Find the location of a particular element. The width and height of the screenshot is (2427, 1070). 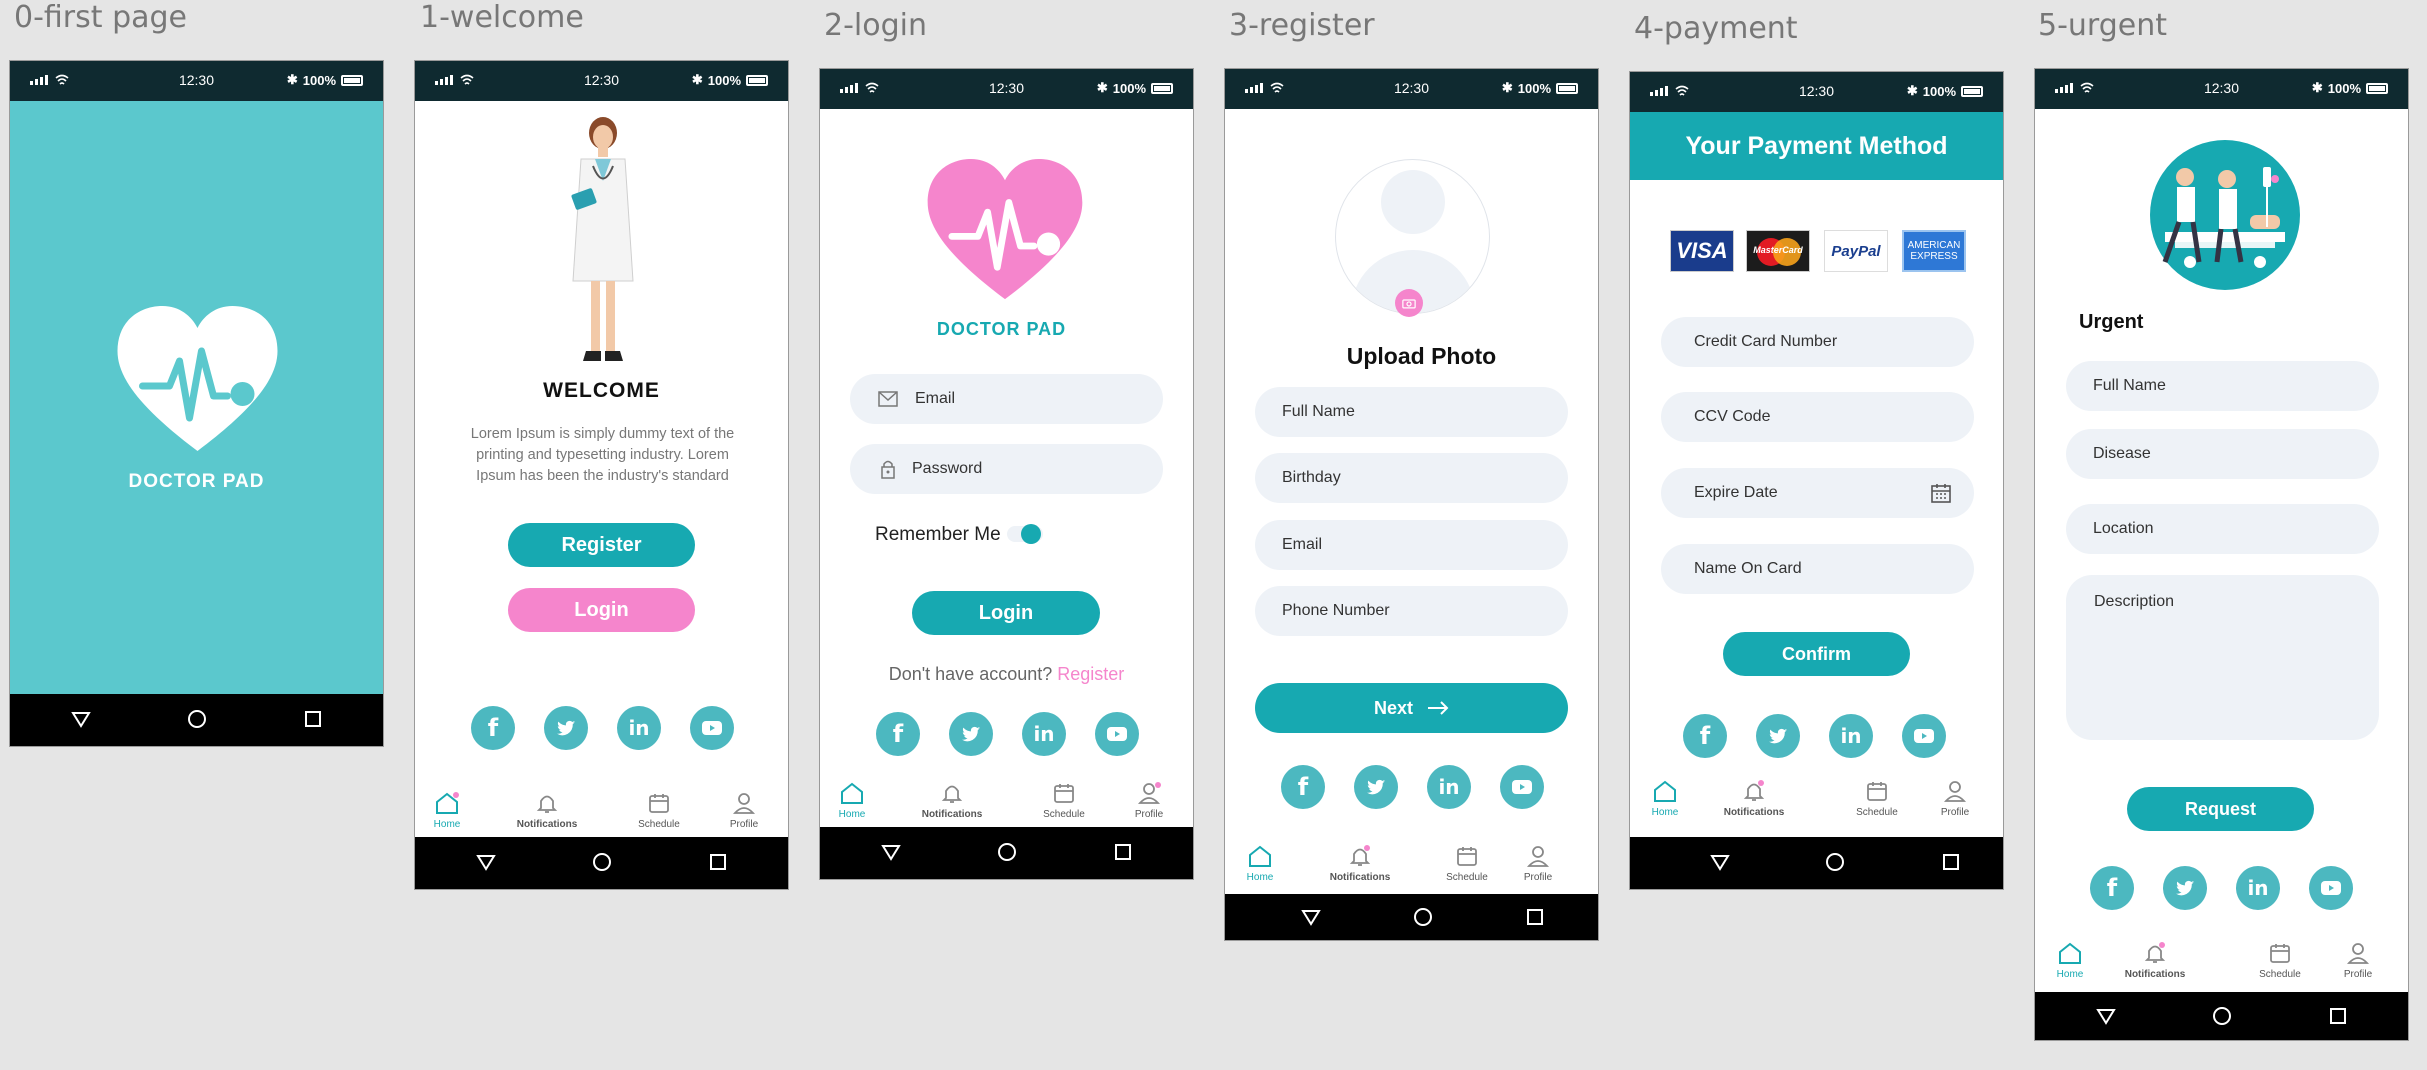

paypal-logo: PayPal is located at coordinates (1856, 251).